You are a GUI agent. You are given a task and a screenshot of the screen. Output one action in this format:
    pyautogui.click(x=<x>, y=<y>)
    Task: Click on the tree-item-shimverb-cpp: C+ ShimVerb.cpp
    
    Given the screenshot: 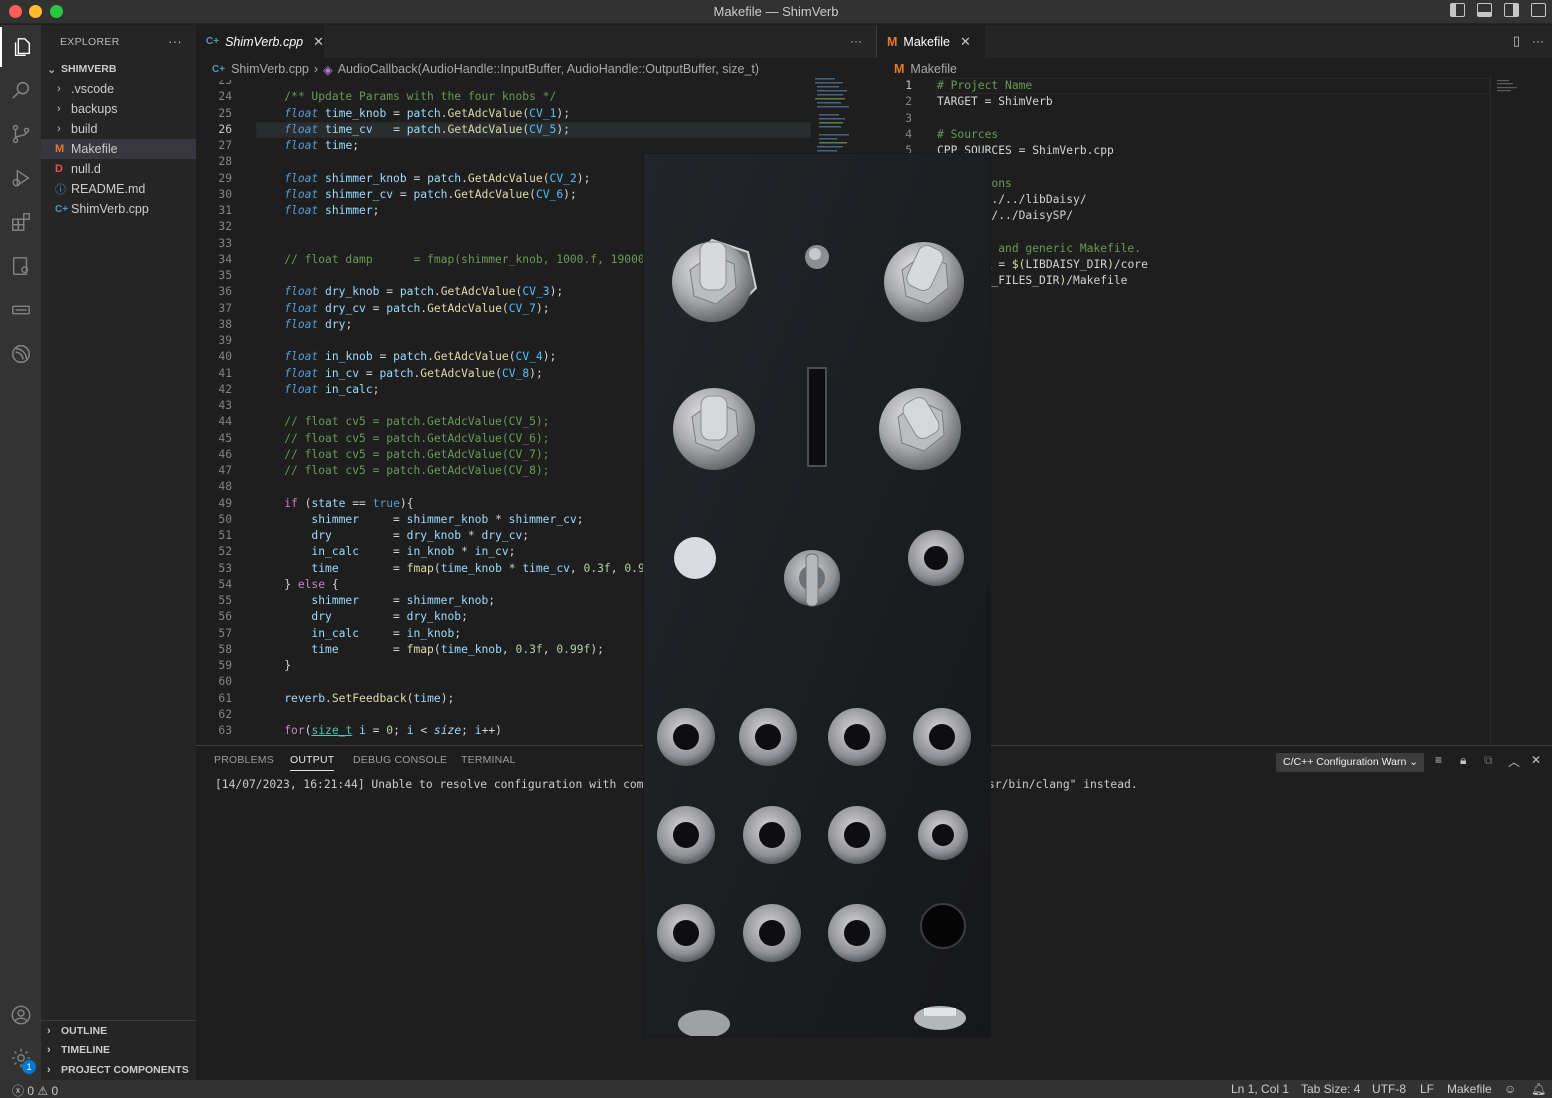 What is the action you would take?
    pyautogui.click(x=118, y=209)
    